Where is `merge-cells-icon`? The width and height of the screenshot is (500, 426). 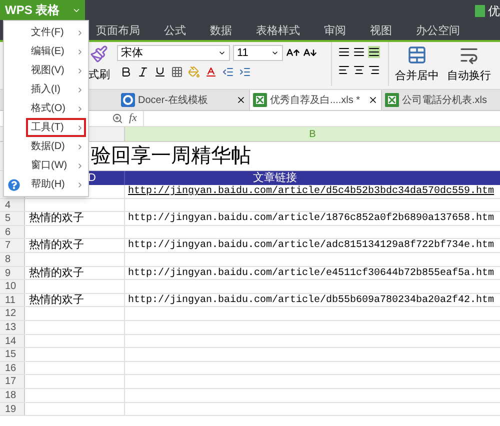
merge-cells-icon is located at coordinates (417, 55).